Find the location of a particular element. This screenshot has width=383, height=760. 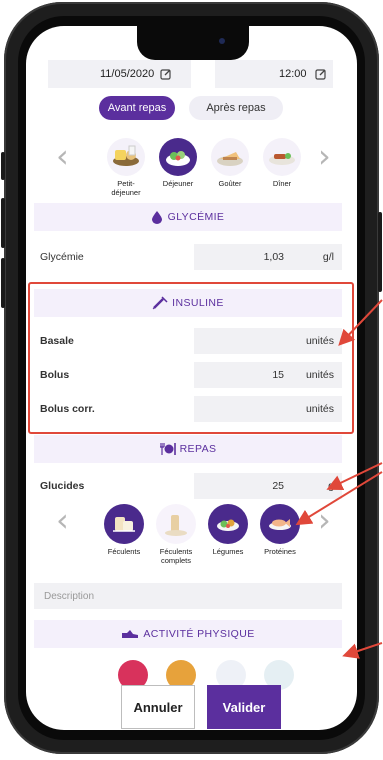

section-title: REPAS is located at coordinates (198, 449).